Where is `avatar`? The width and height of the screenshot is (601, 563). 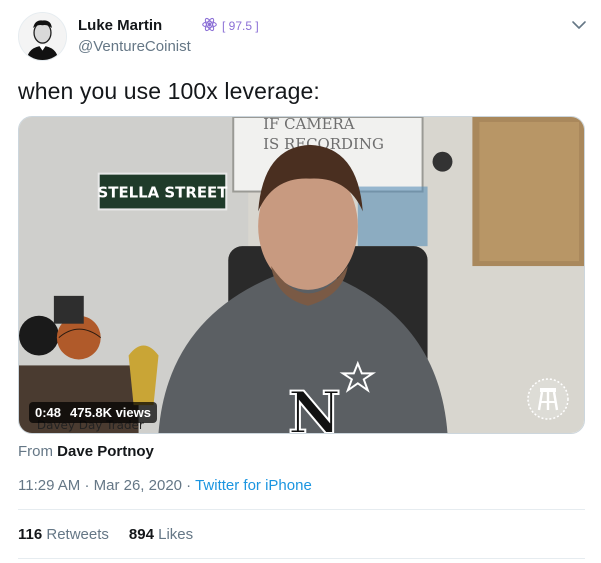 avatar is located at coordinates (42, 36).